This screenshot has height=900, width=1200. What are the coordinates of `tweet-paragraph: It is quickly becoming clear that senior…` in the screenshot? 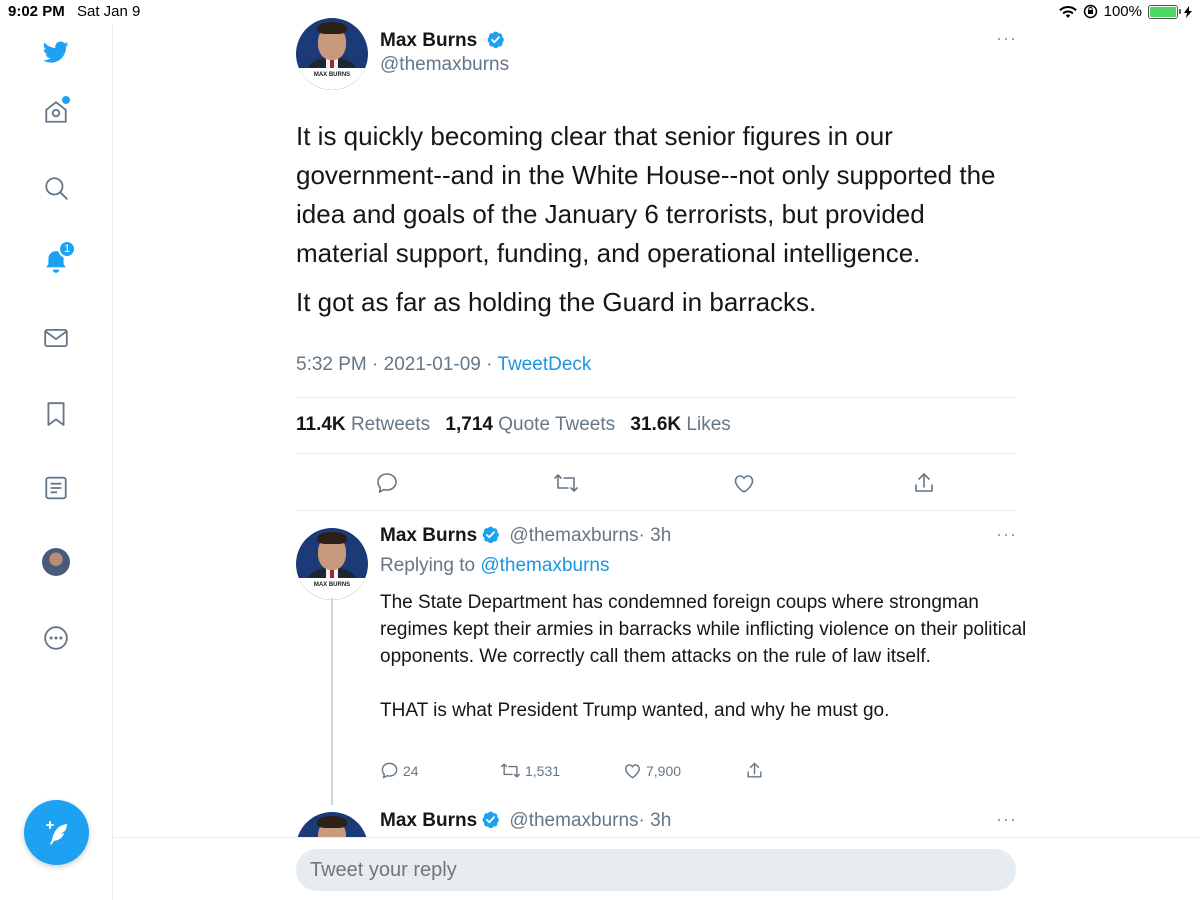 It's located at (646, 194).